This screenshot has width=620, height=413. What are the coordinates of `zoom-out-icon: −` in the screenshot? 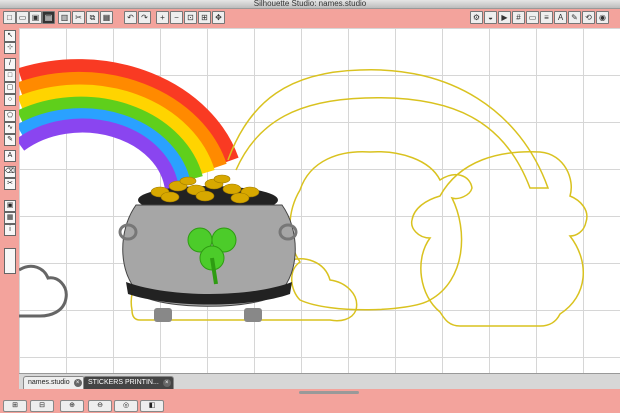 It's located at (176, 17).